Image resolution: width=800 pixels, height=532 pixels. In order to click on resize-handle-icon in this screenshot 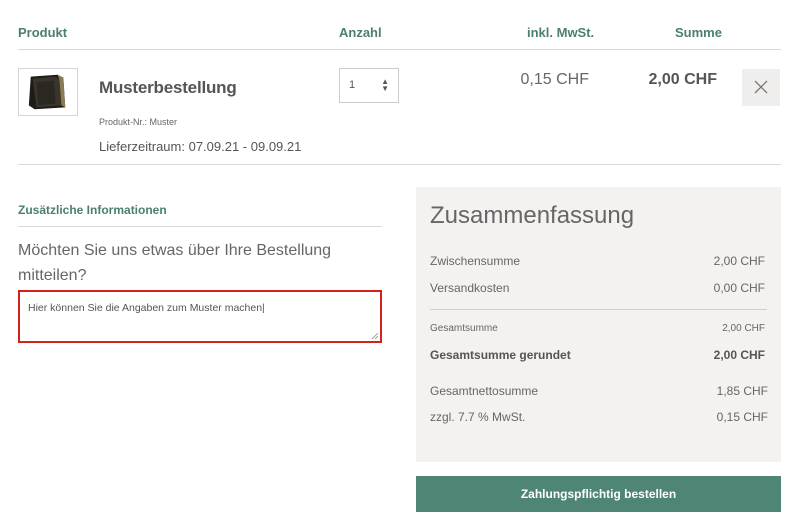, I will do `click(375, 336)`.